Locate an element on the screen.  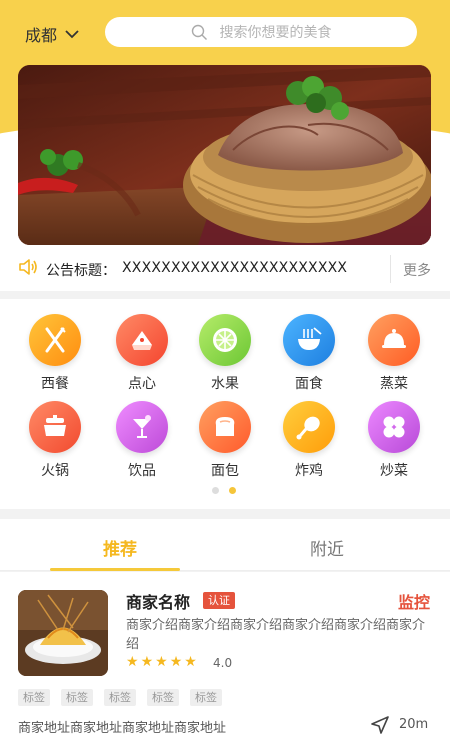
bread-icon is located at coordinates (225, 427).